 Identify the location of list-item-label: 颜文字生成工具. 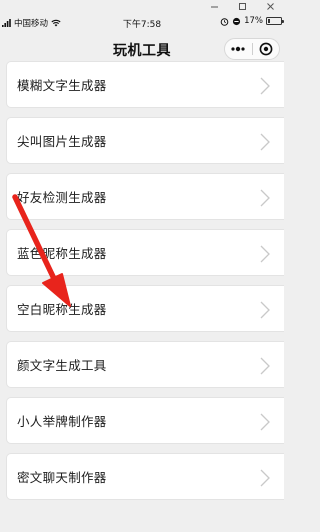
(62, 365).